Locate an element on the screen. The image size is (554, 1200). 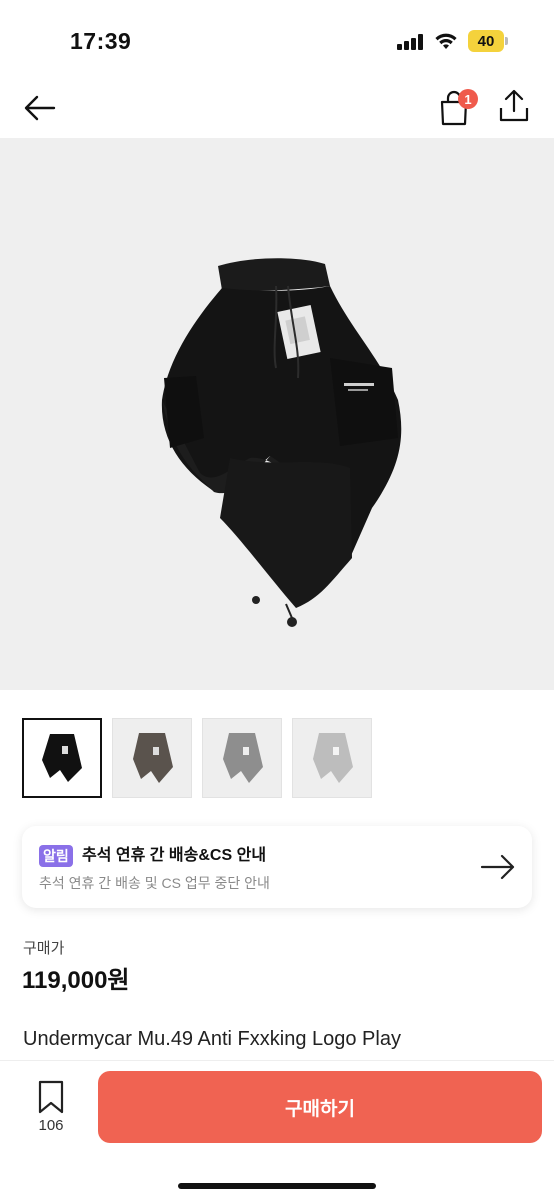
wifi-icon is located at coordinates (446, 41).